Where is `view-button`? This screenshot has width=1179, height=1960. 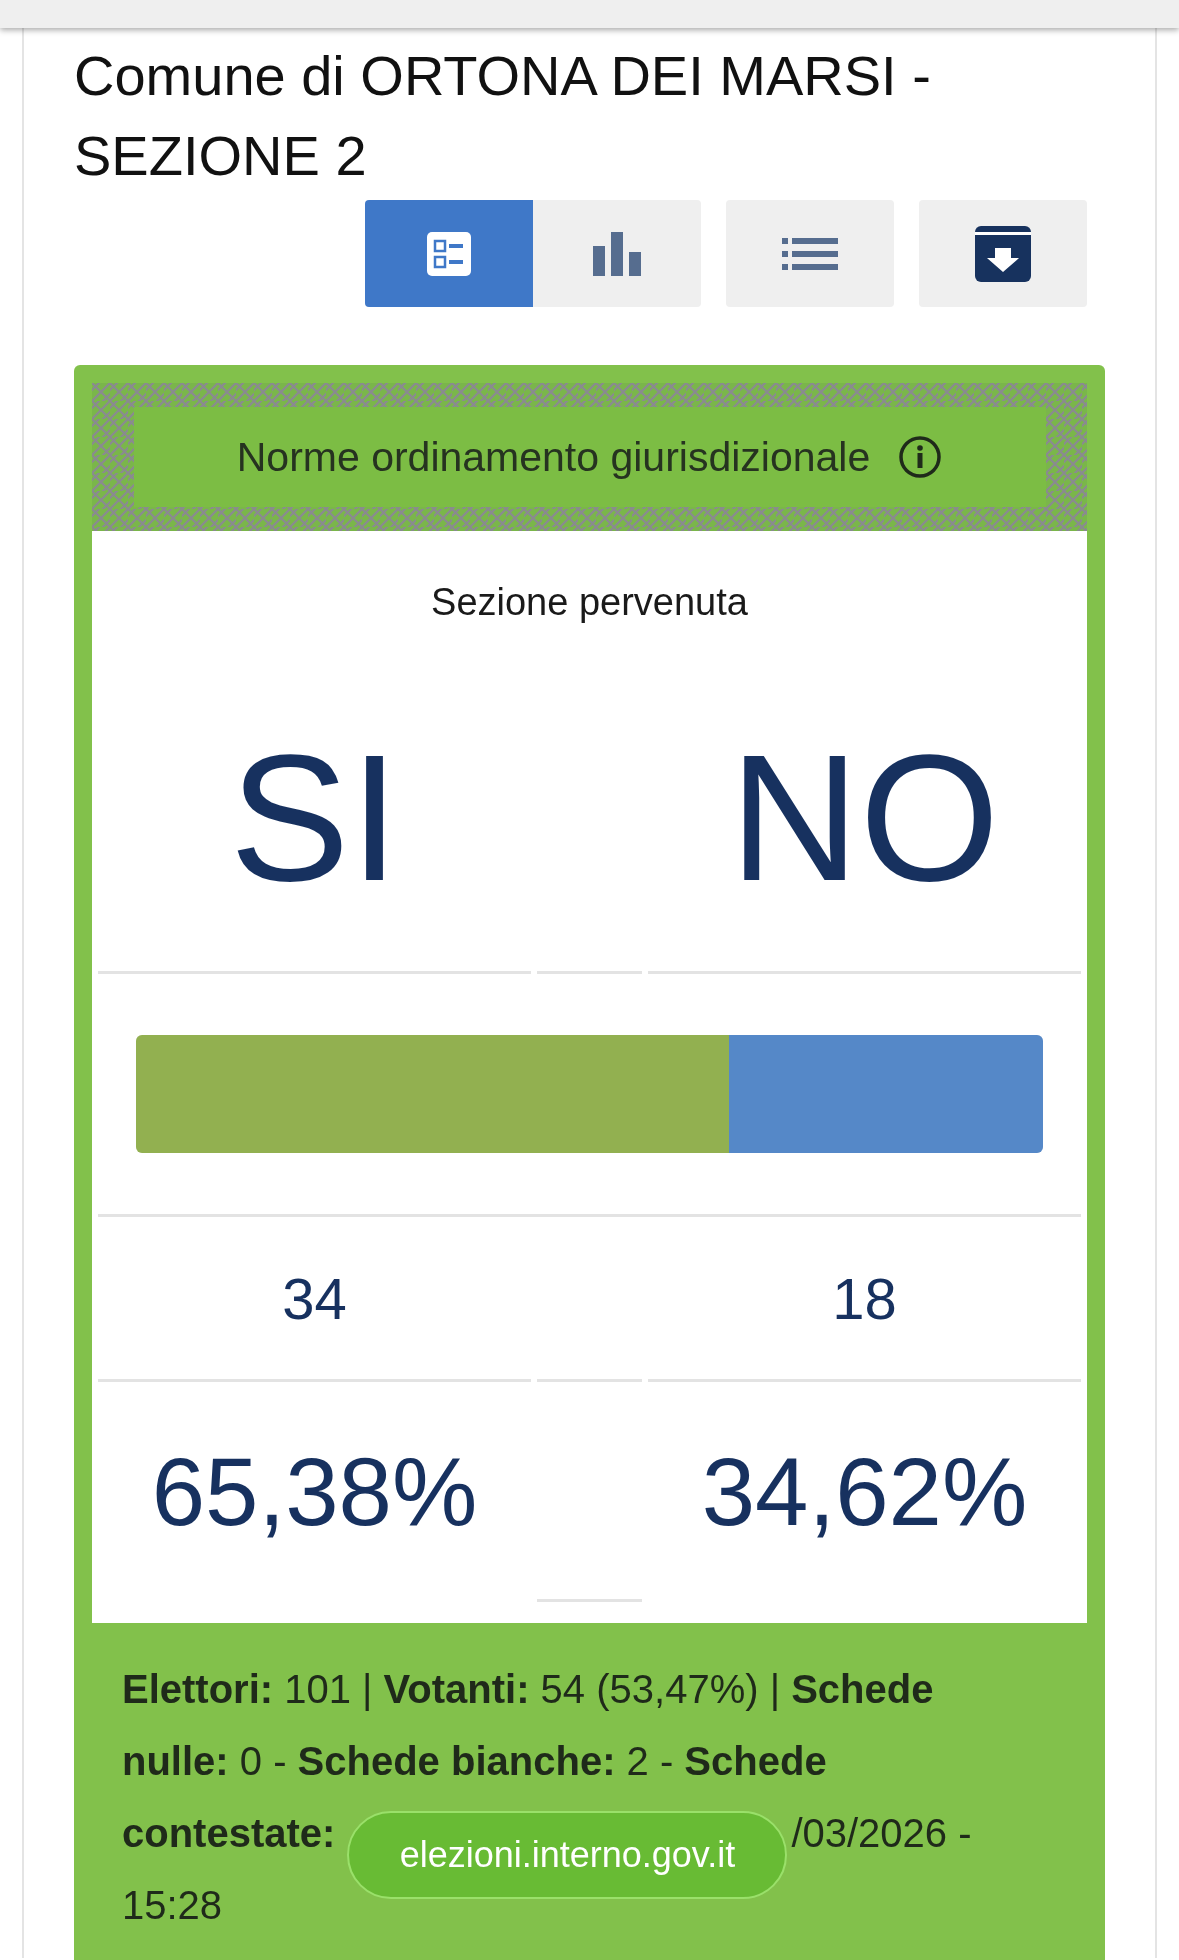
view-button is located at coordinates (1003, 253).